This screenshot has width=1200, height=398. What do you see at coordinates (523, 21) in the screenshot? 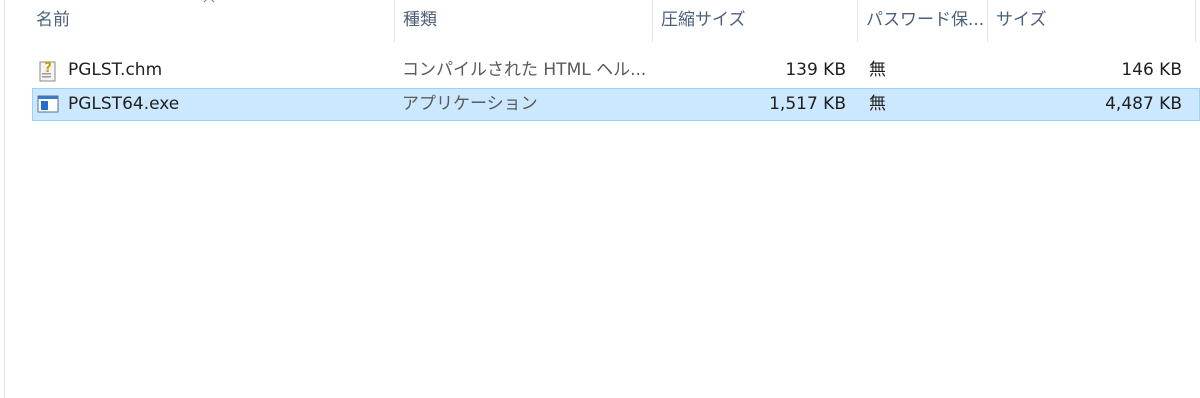
I see `column-header-type: 種類` at bounding box center [523, 21].